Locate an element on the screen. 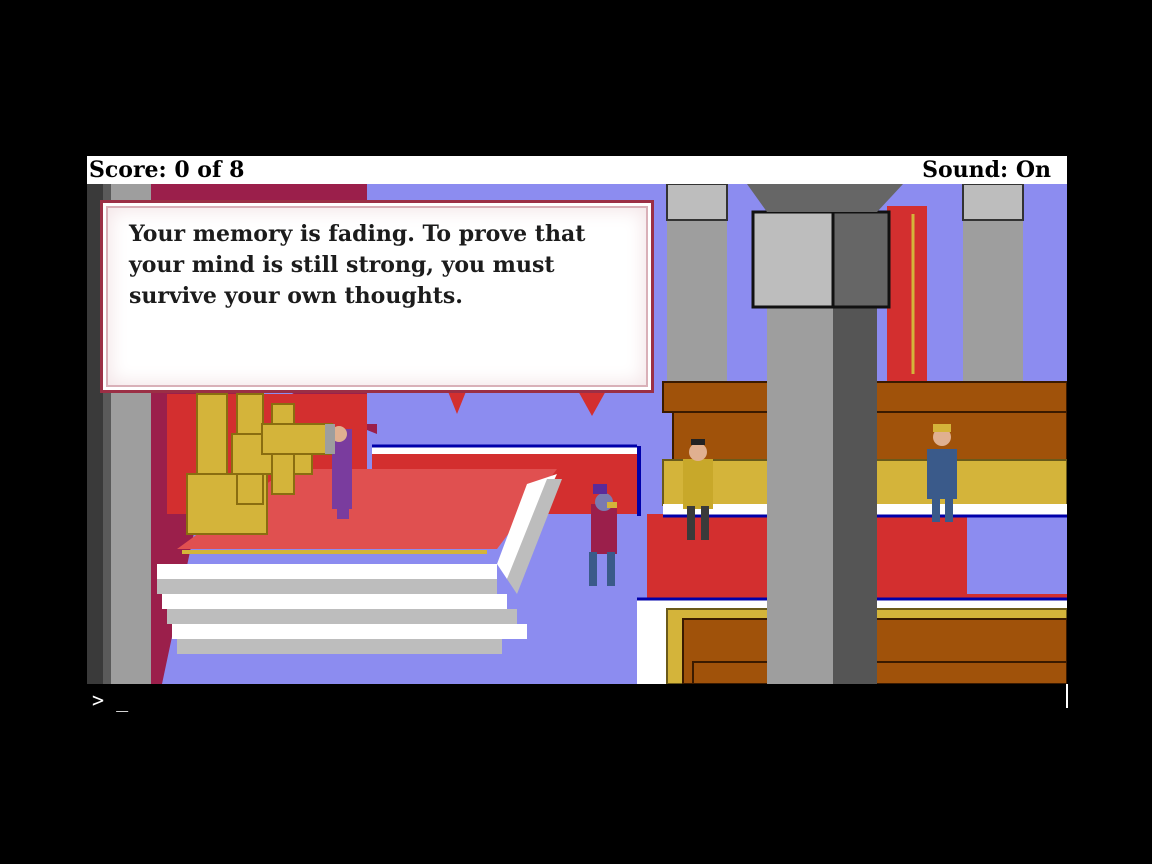  command-prompt: > is located at coordinates (98, 700).